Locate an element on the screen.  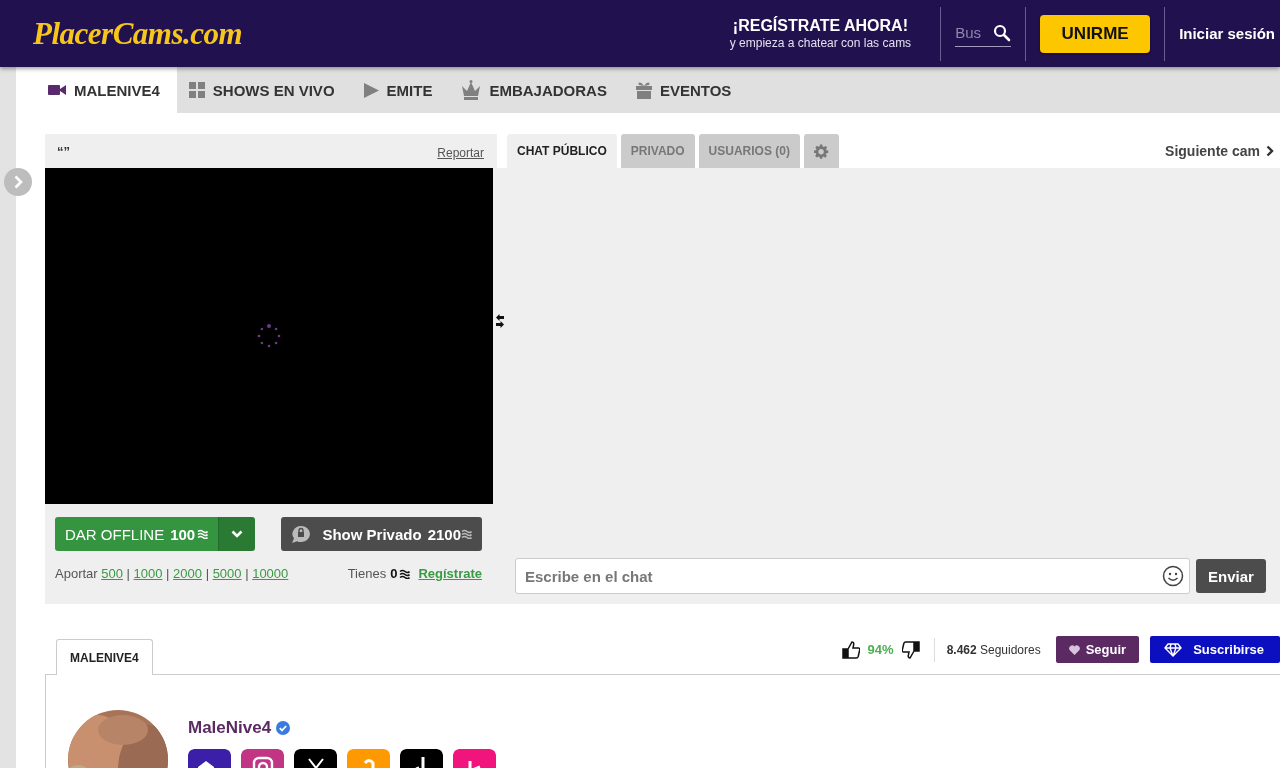
settings-tab is located at coordinates (821, 151).